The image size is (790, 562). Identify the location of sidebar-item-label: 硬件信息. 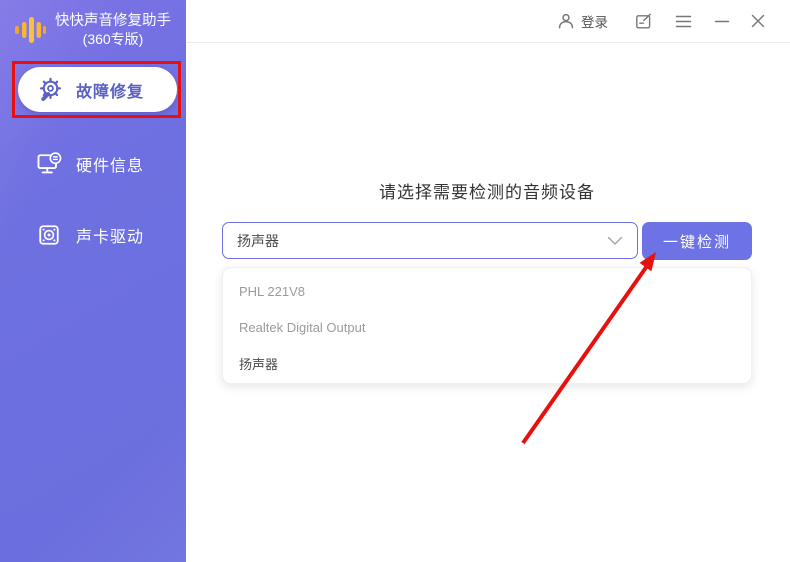
(110, 166).